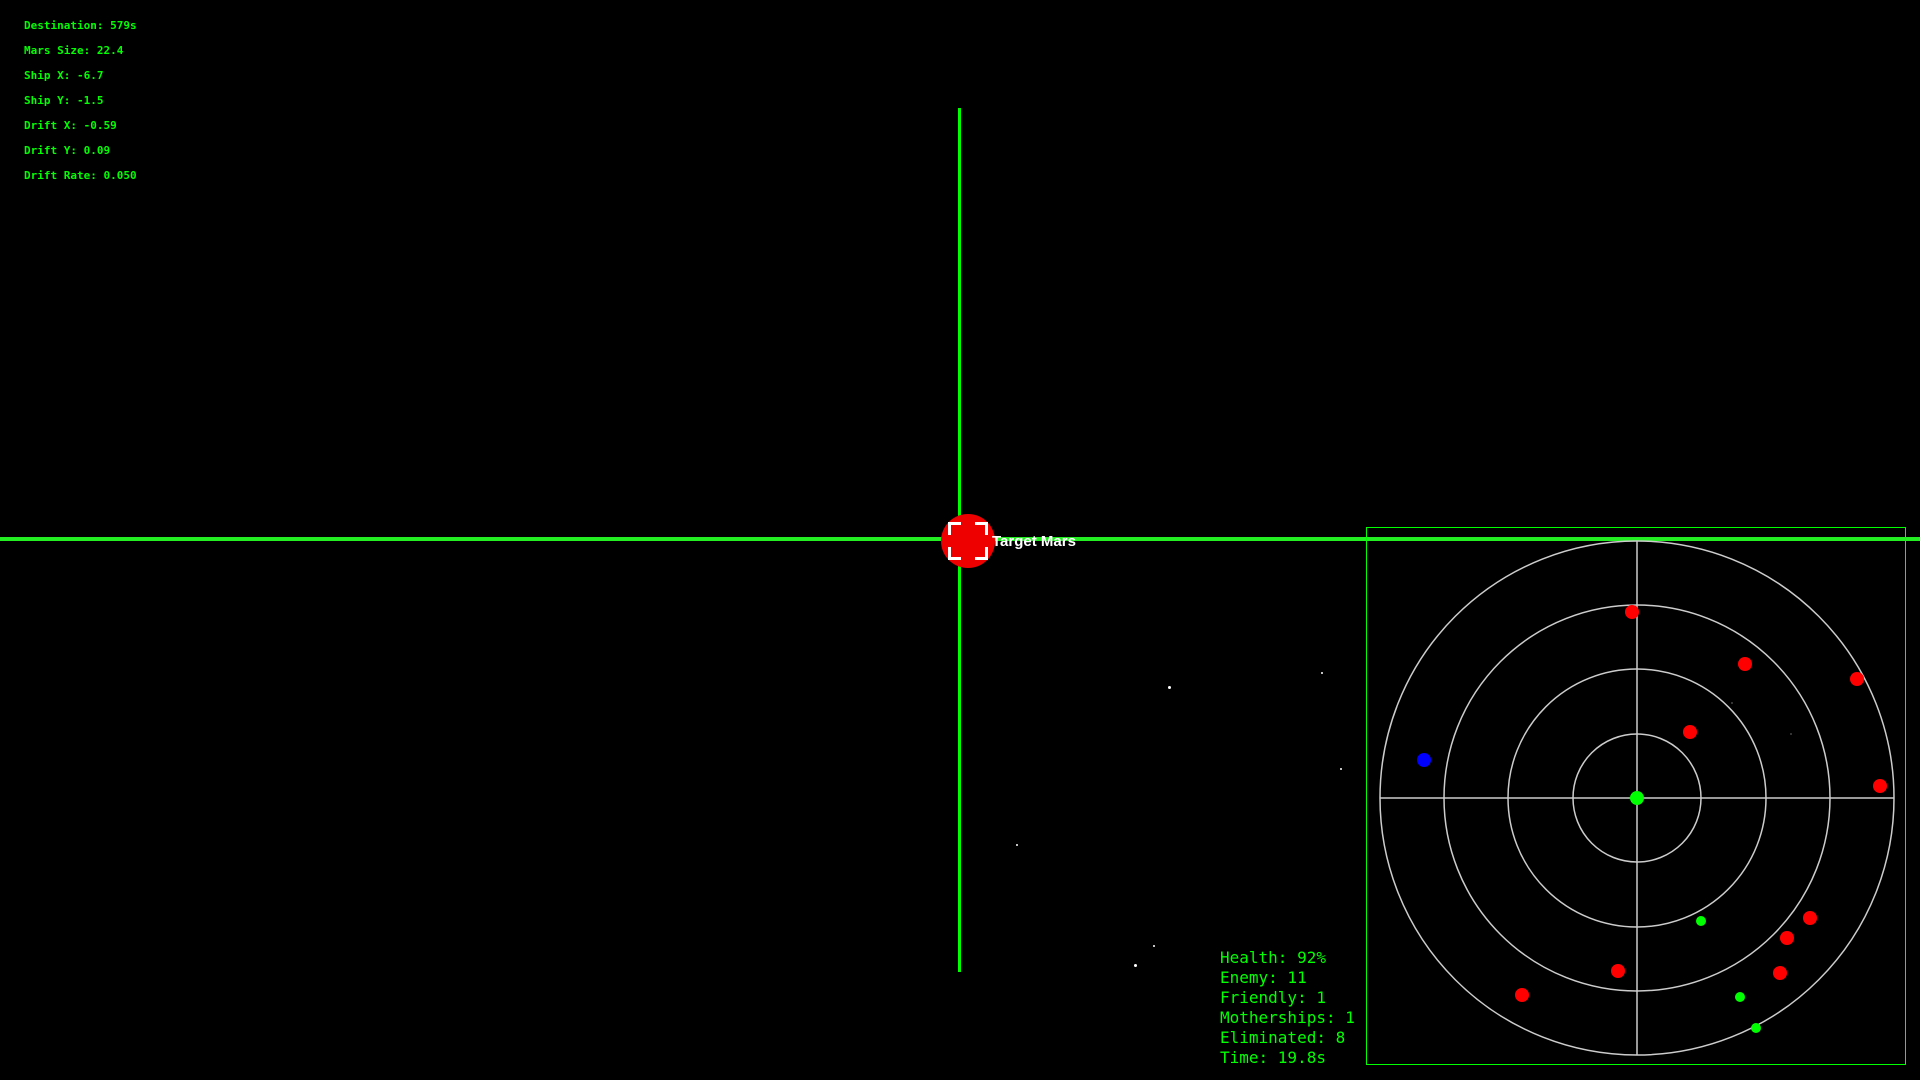 The height and width of the screenshot is (1080, 1920). Describe the element at coordinates (1263, 977) in the screenshot. I see `enemy-count: Enemy: 11` at that location.